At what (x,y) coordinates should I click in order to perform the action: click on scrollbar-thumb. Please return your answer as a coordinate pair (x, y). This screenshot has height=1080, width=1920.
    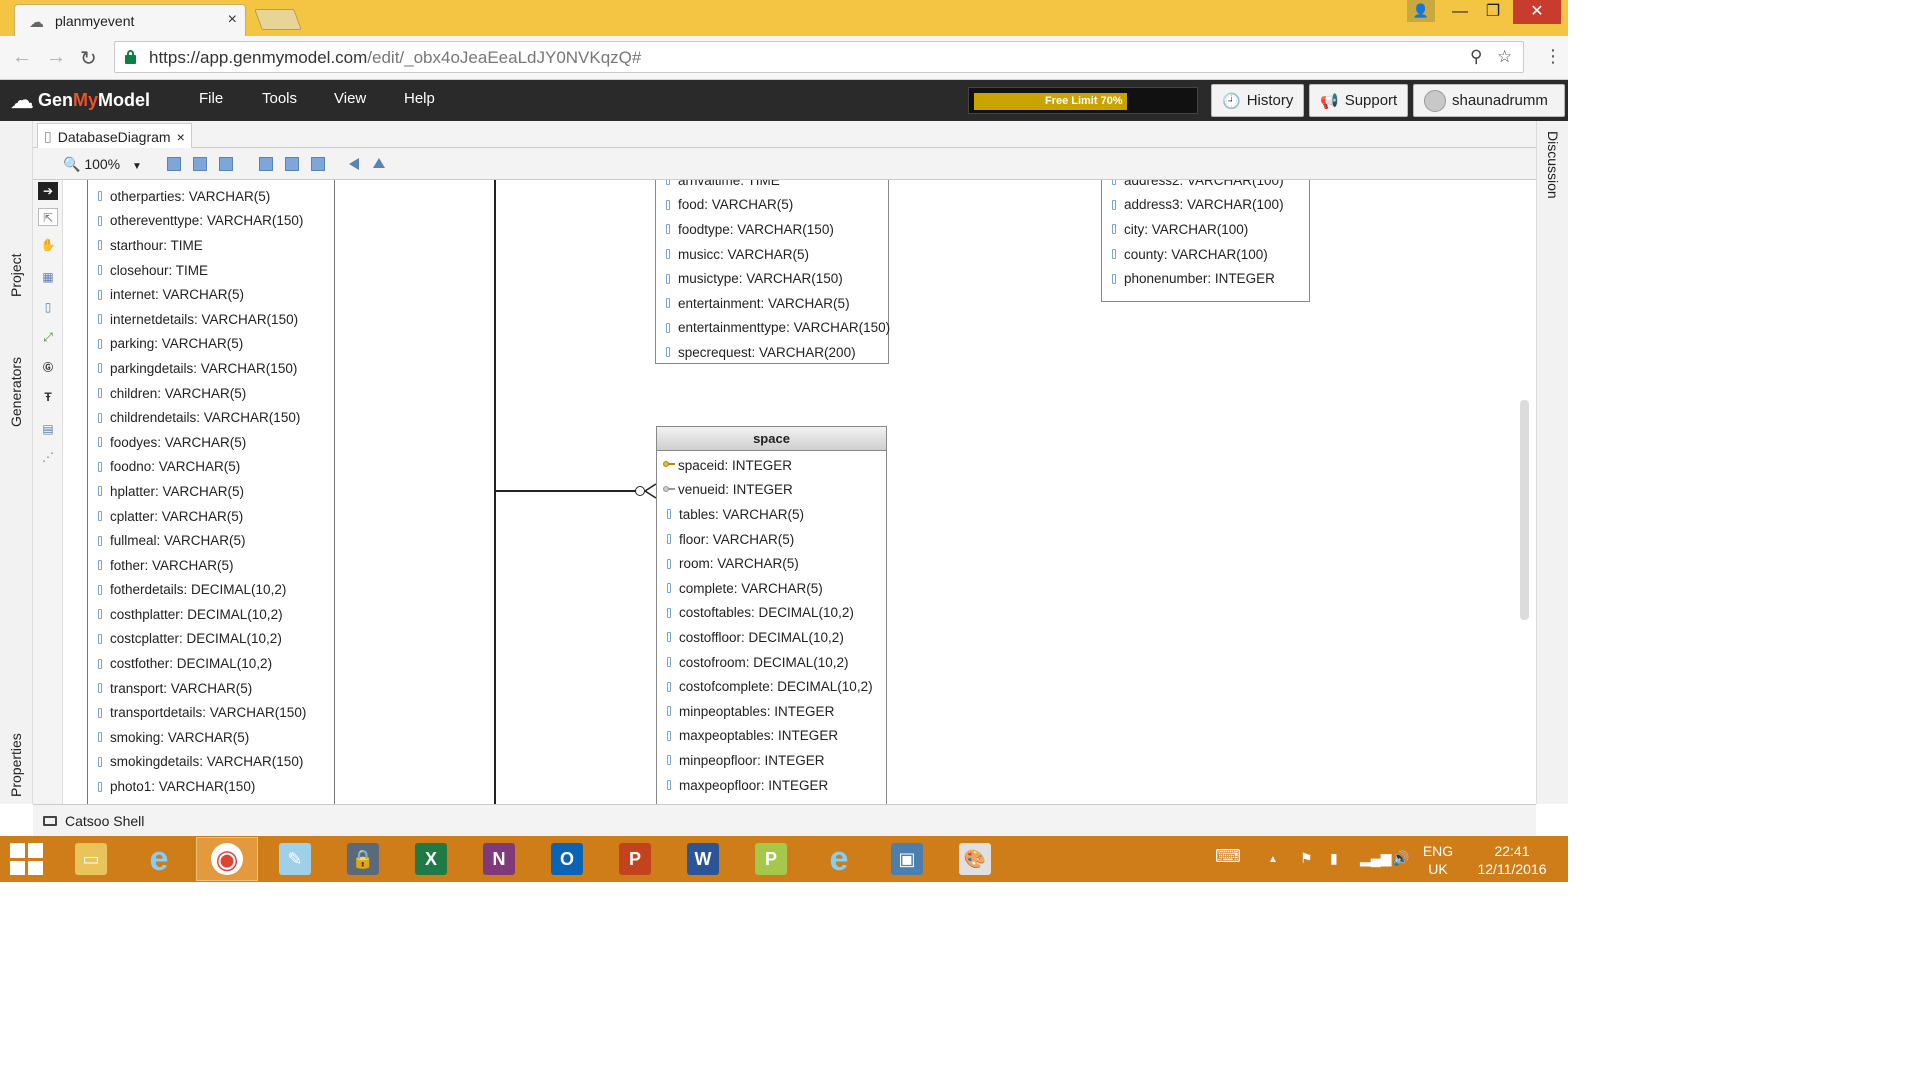
    Looking at the image, I should click on (1524, 510).